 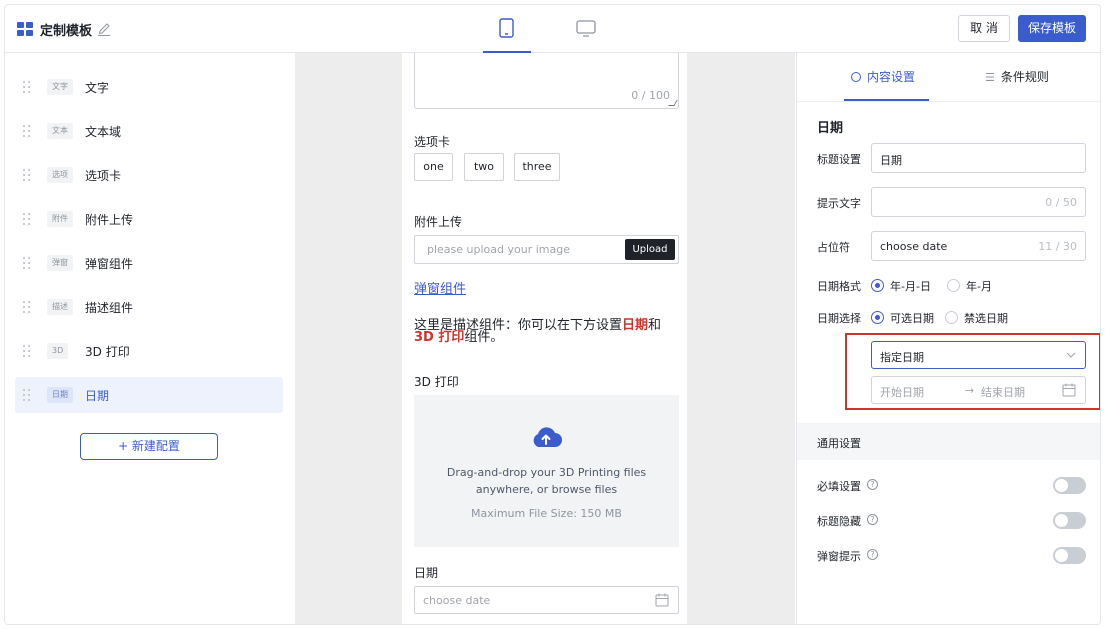 I want to click on textarea-counter: 0 / 100, so click(x=650, y=95).